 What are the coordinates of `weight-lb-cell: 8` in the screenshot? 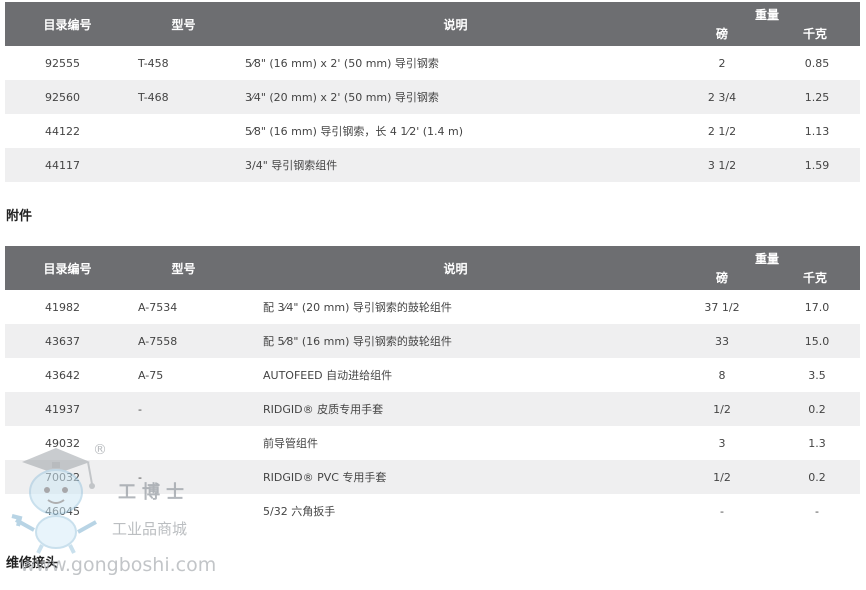 It's located at (722, 375).